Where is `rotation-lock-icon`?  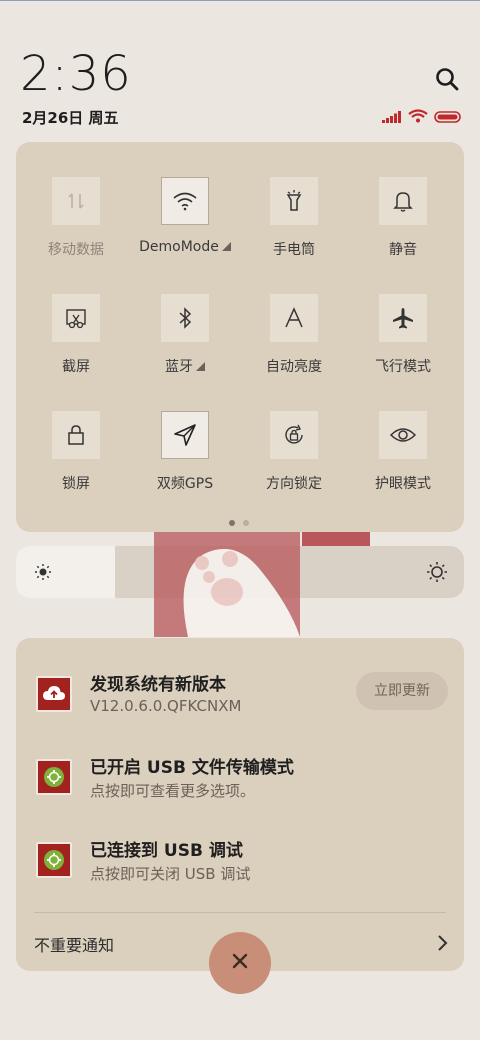 rotation-lock-icon is located at coordinates (294, 435).